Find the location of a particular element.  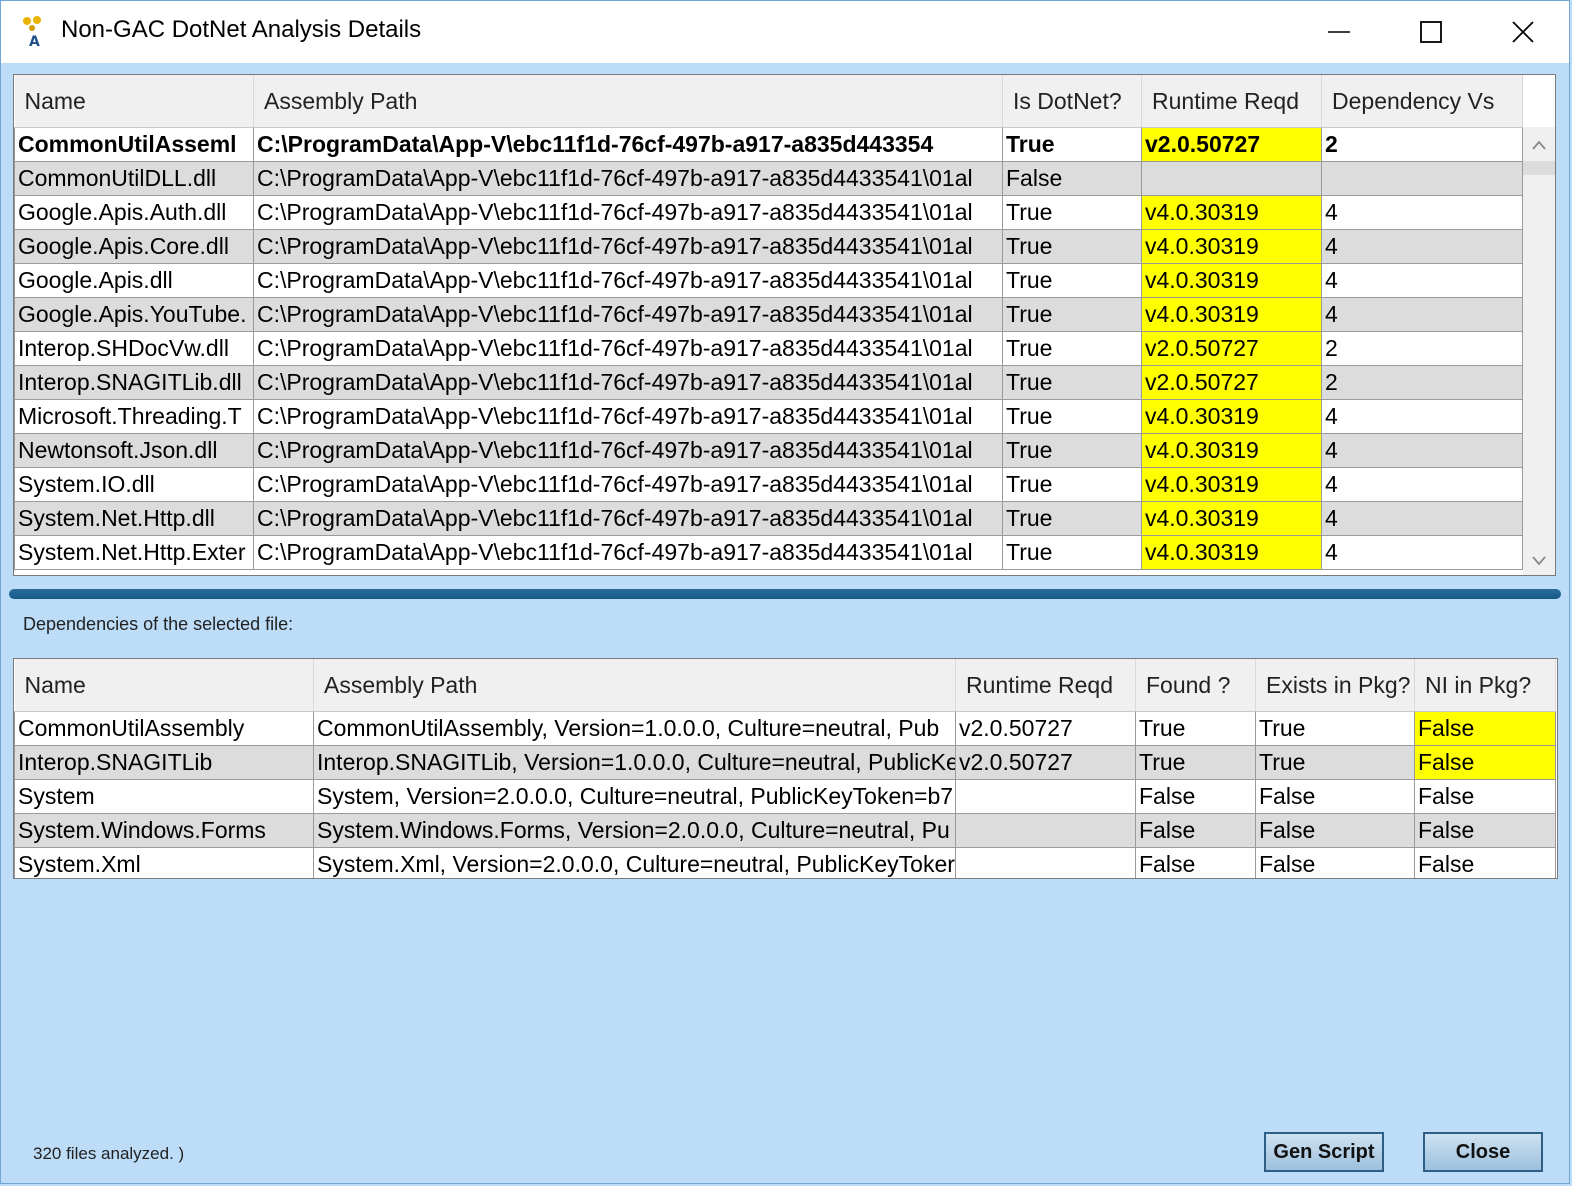

column-header: Is DotNet? is located at coordinates (1072, 101).